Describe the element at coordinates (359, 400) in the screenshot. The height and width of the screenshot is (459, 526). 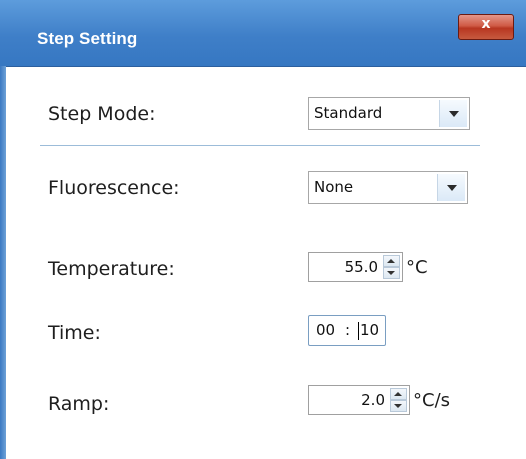
I see `ramp-spinner: 2.0` at that location.